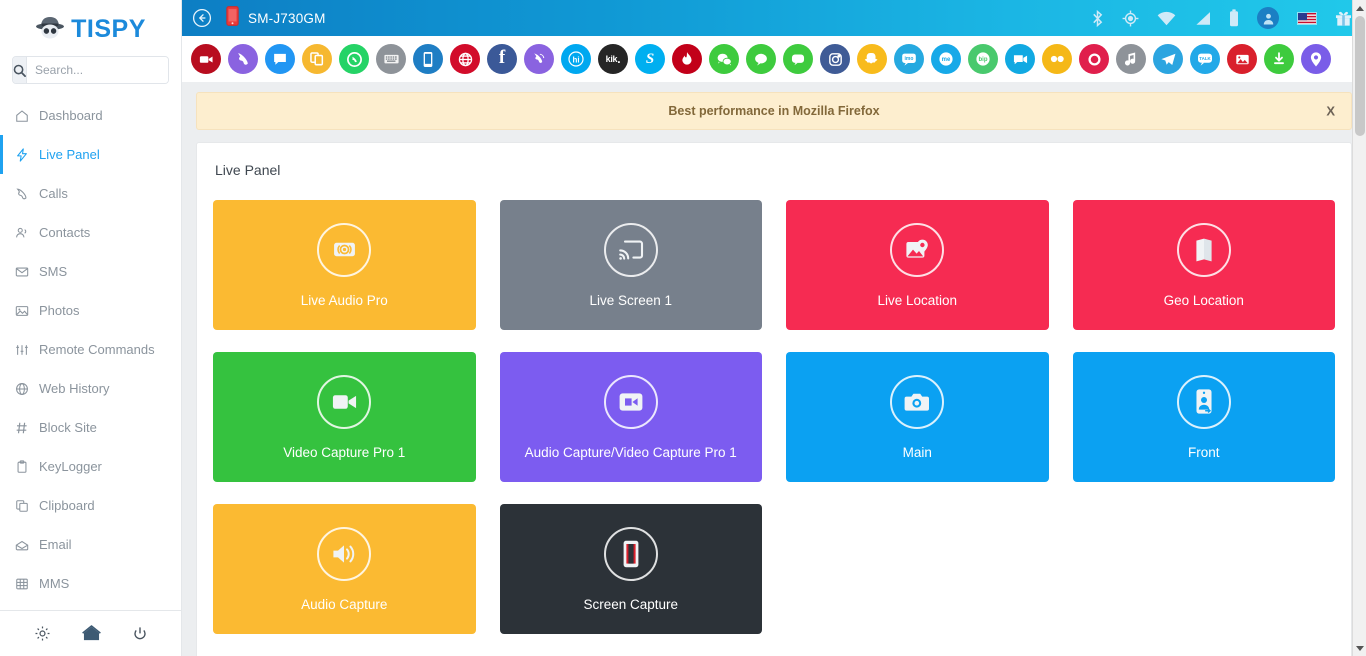  I want to click on sidebar-item-live-panel: Live Panel, so click(90, 154).